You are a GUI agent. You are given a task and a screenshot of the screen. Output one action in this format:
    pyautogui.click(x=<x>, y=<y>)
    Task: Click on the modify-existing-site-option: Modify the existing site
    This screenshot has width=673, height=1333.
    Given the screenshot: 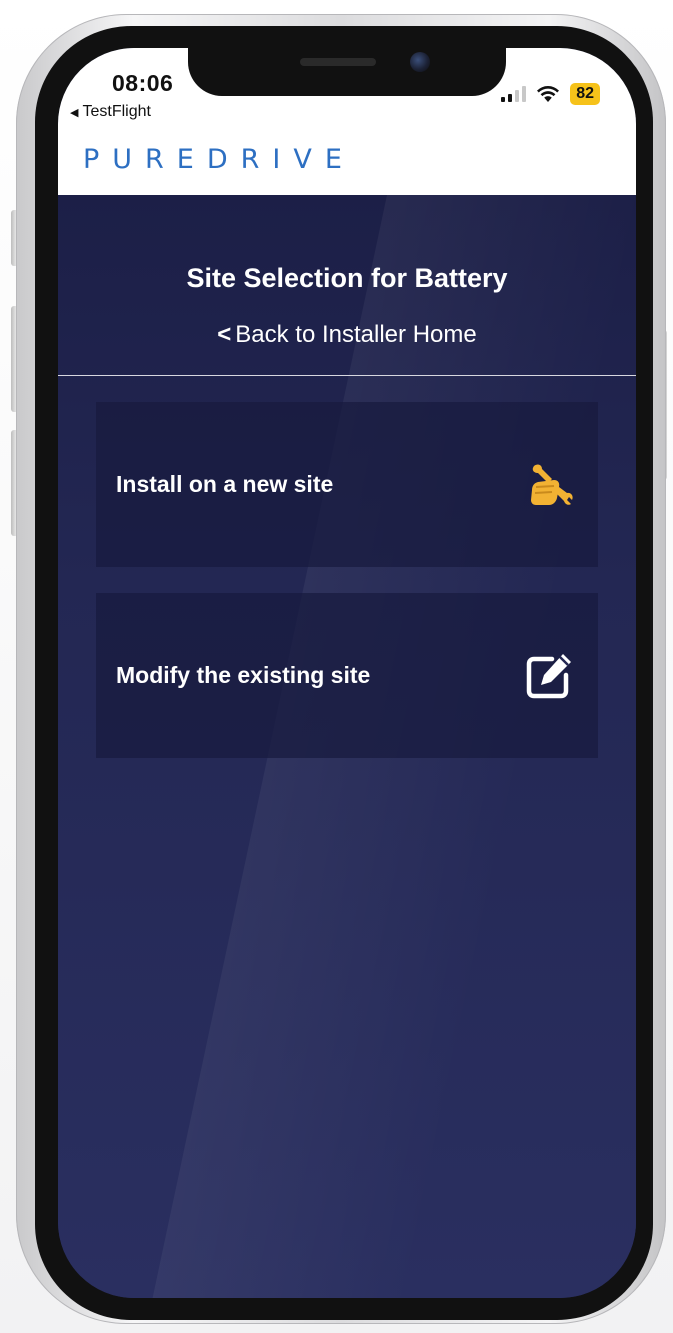 What is the action you would take?
    pyautogui.click(x=347, y=675)
    